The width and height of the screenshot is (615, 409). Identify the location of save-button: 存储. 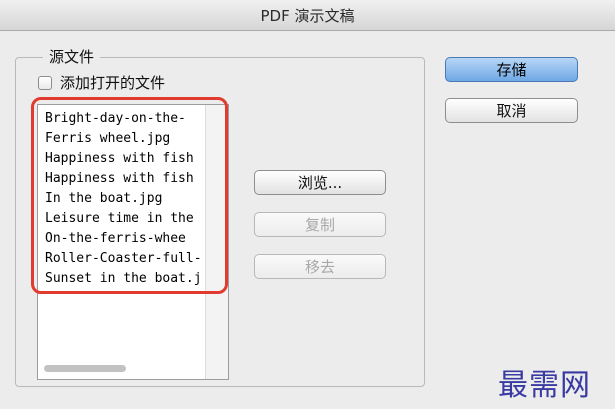
(511, 69).